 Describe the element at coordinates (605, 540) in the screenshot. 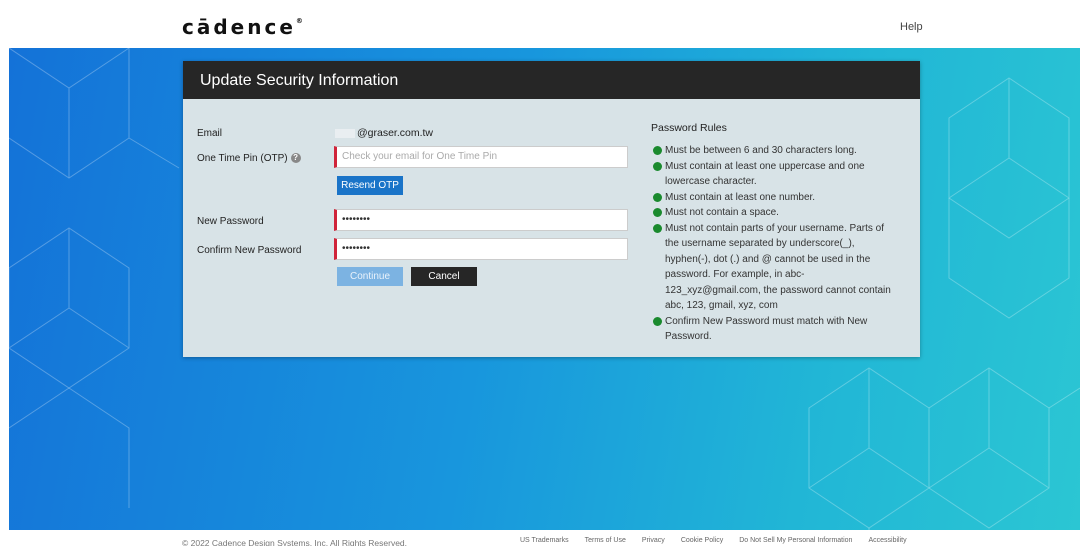

I see `footer-link-terms: Terms of Use` at that location.